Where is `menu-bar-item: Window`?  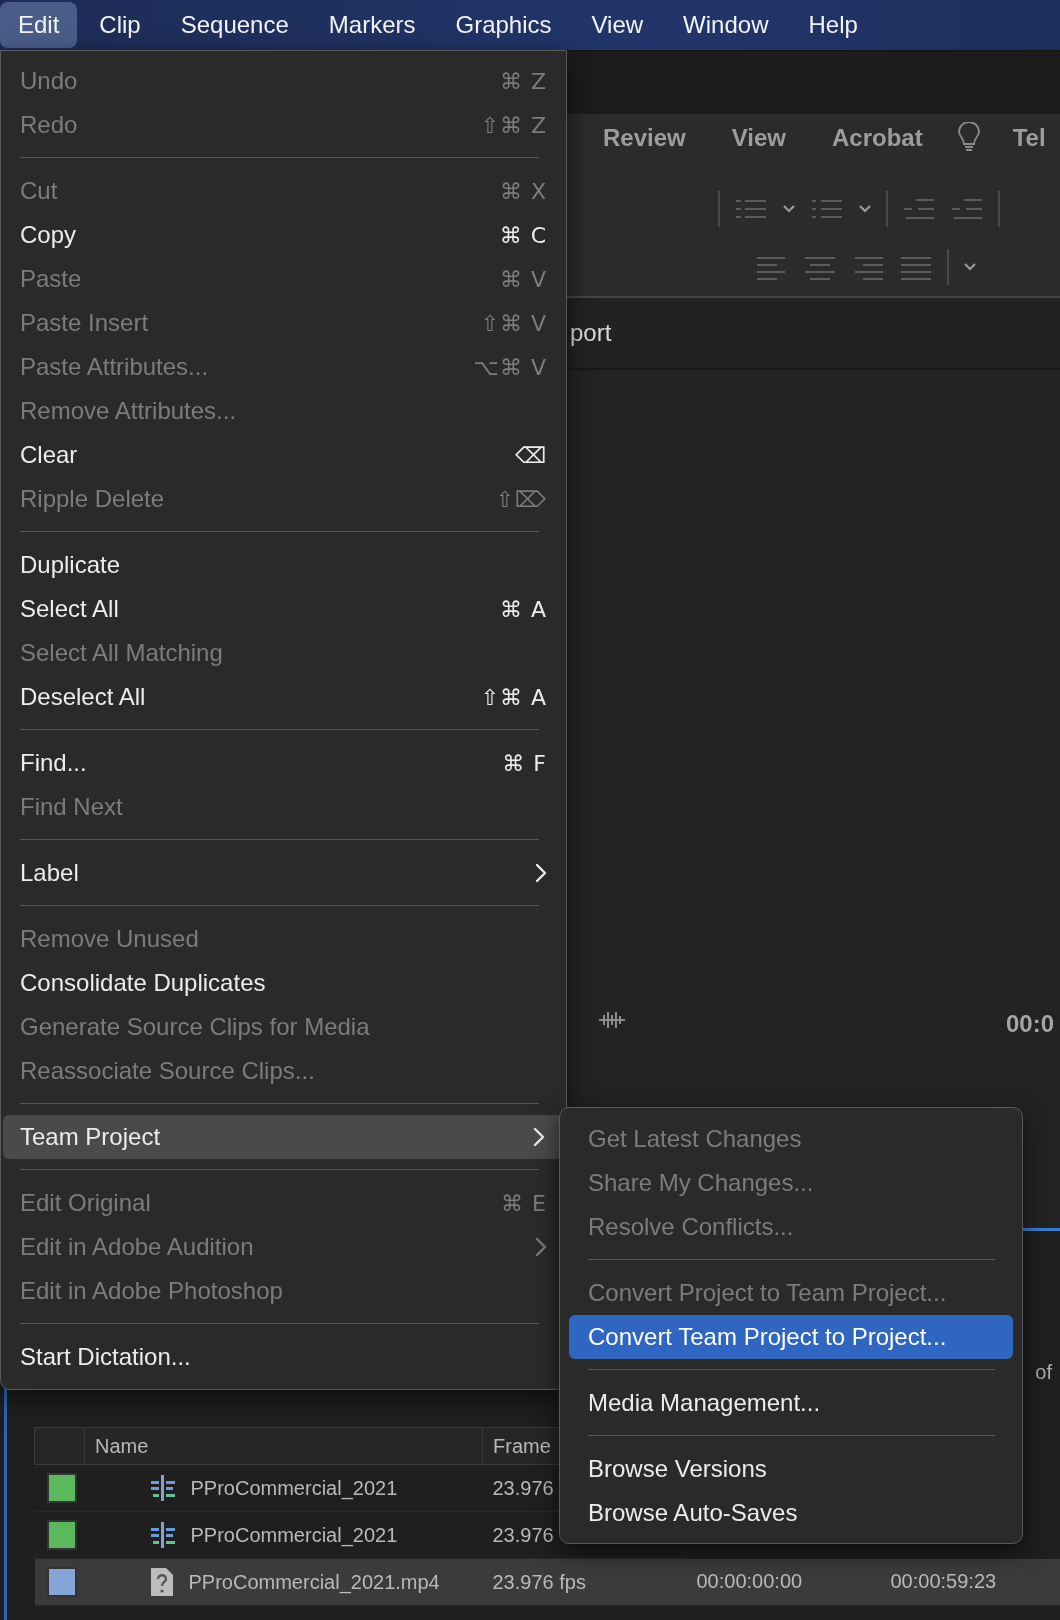 menu-bar-item: Window is located at coordinates (726, 25).